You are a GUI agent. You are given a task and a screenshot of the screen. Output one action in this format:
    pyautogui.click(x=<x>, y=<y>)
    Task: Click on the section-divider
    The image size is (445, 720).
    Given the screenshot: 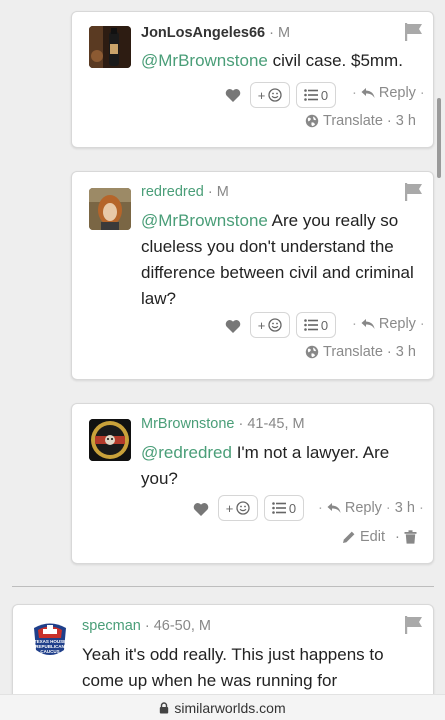 What is the action you would take?
    pyautogui.click(x=223, y=586)
    